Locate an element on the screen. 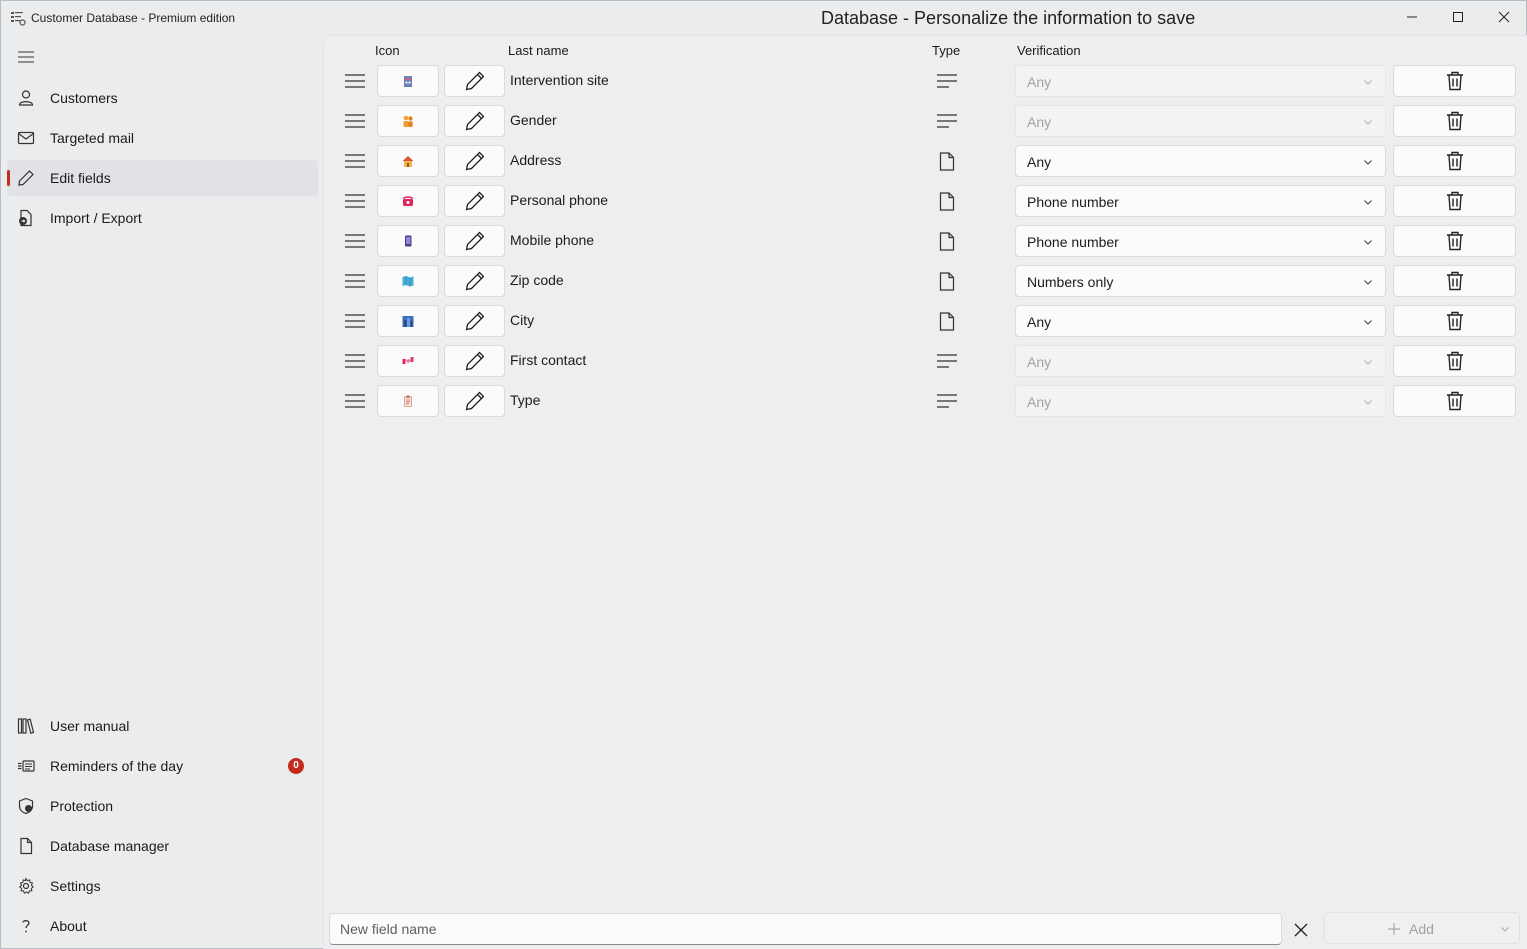  sidebar-item-label: Targeted mail is located at coordinates (92, 138).